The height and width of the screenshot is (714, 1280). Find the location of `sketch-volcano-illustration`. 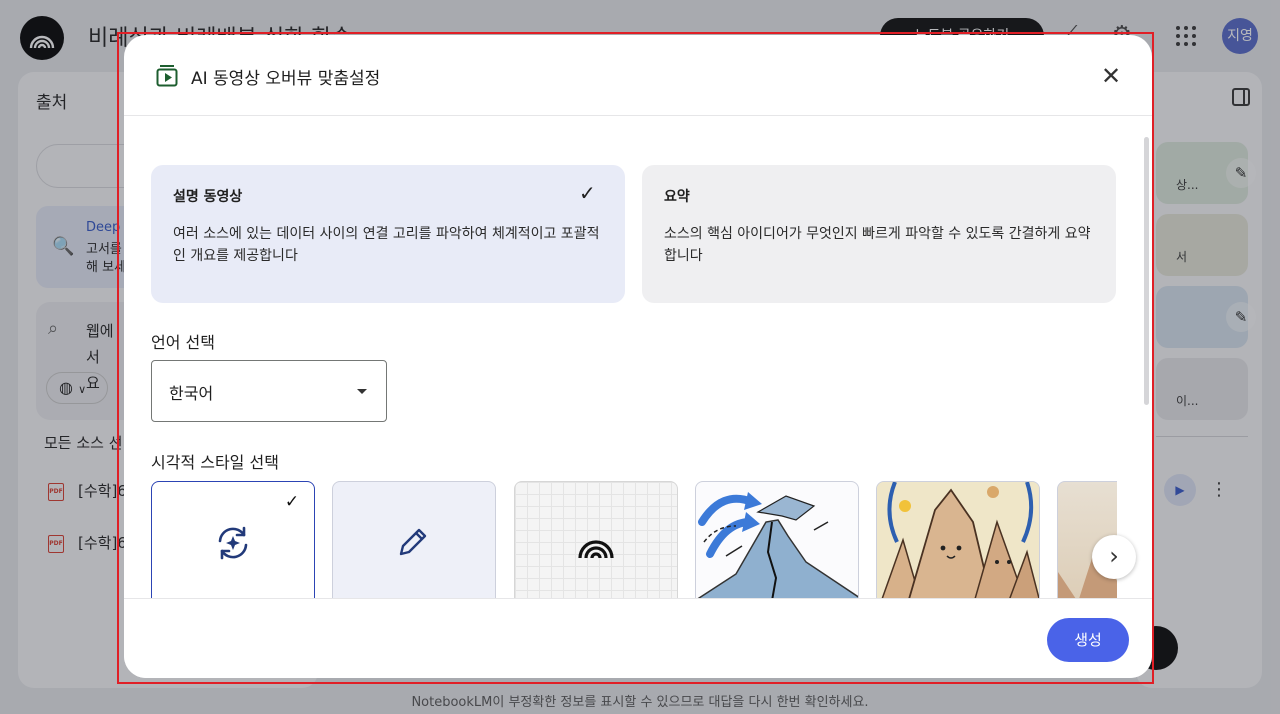

sketch-volcano-illustration is located at coordinates (777, 545).